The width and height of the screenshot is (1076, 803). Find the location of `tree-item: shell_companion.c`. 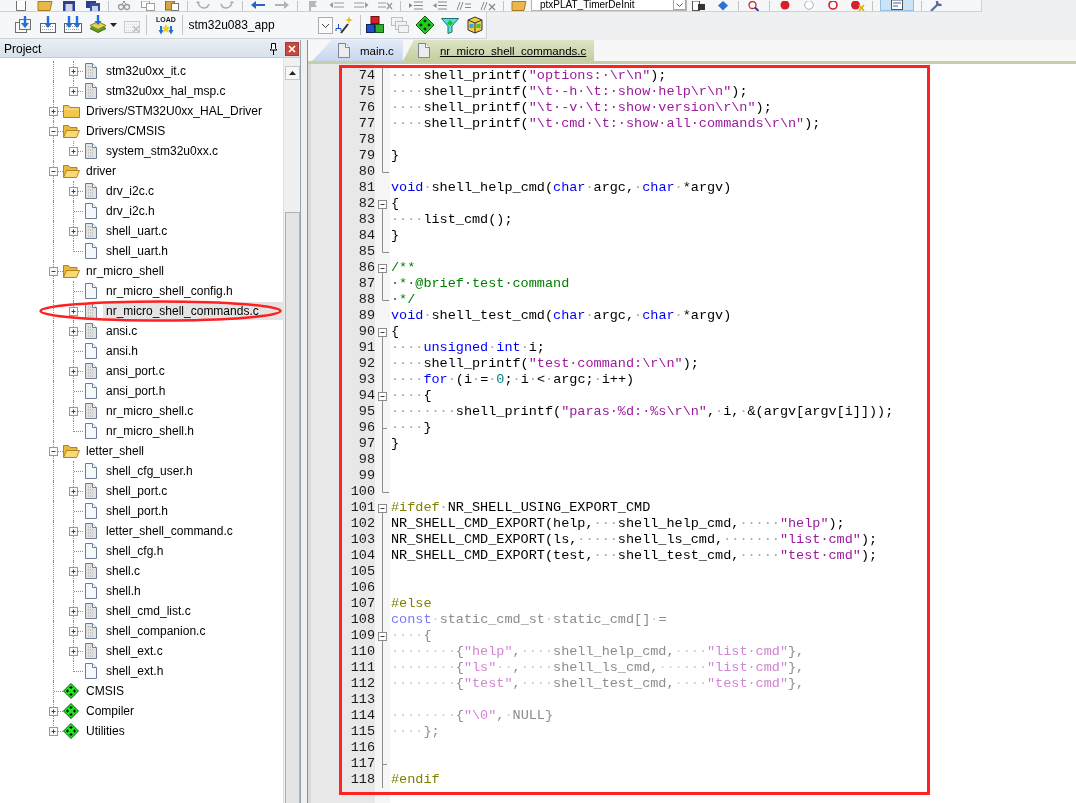

tree-item: shell_companion.c is located at coordinates (156, 631).